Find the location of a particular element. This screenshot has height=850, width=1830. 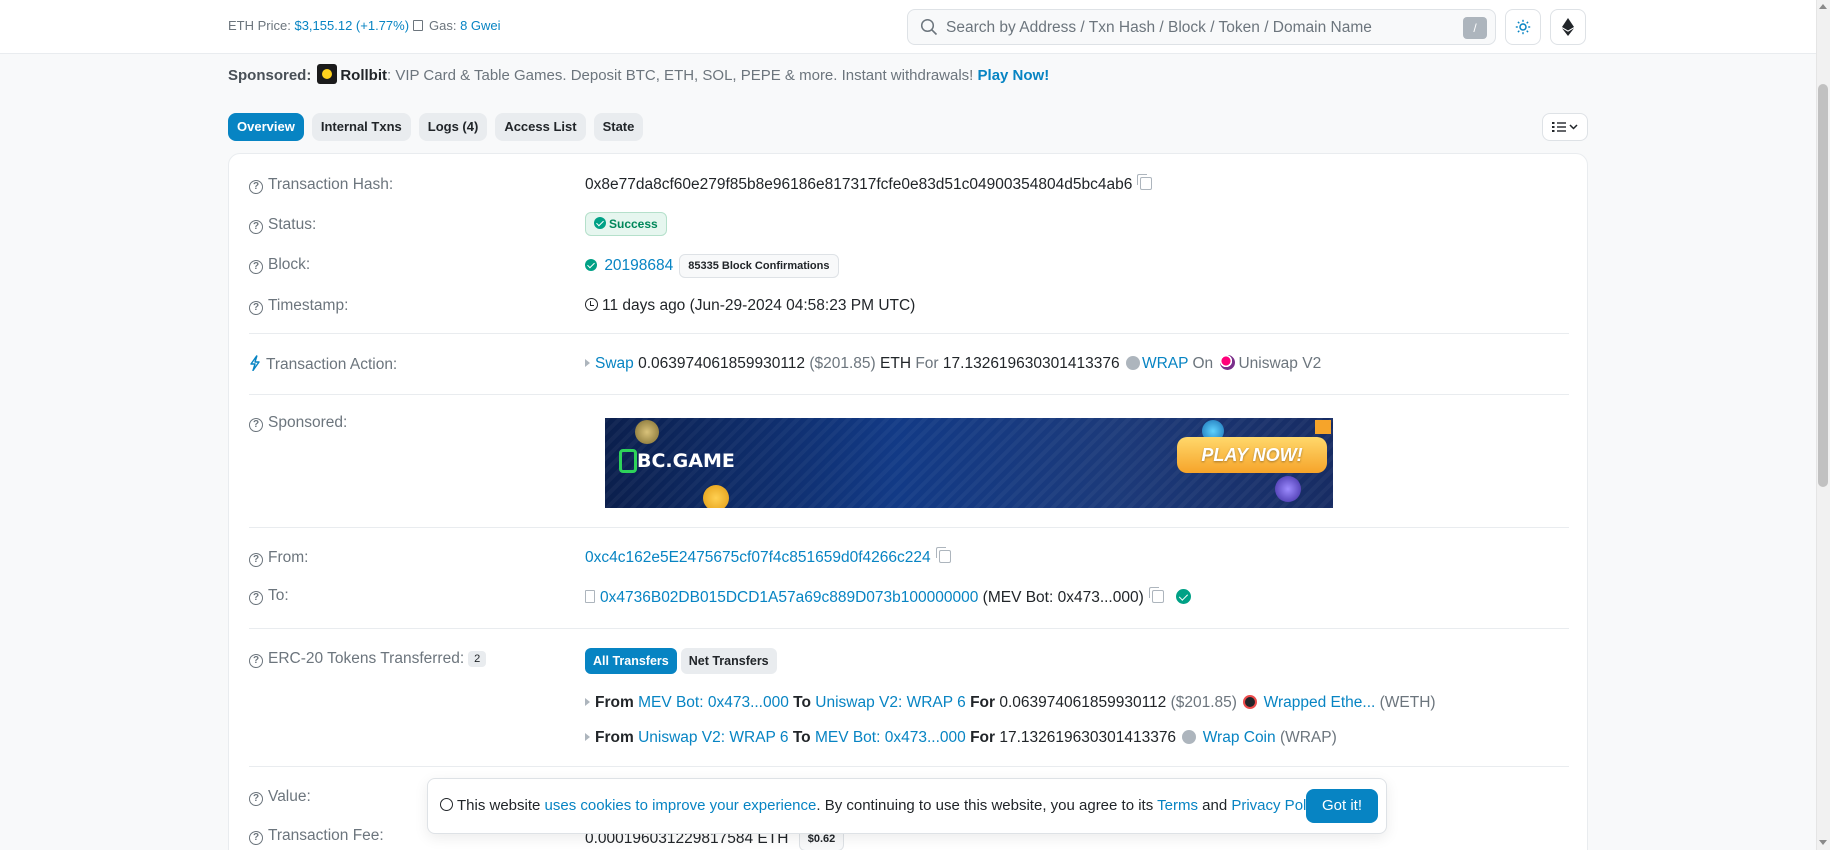

sponsor-brand: Rollbit is located at coordinates (363, 75).